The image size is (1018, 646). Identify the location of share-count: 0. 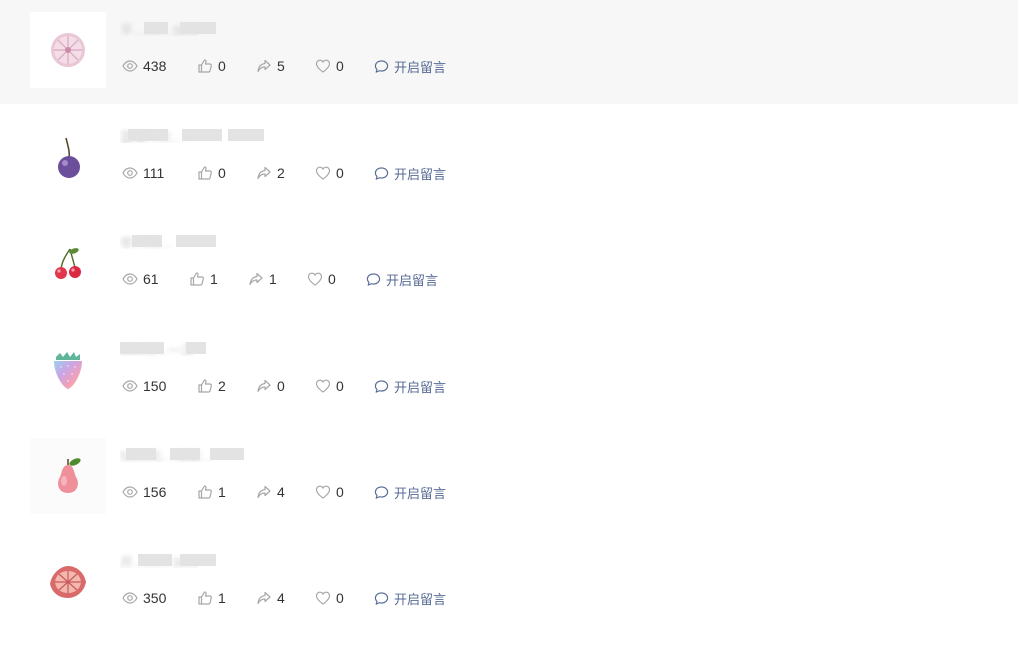
(285, 386).